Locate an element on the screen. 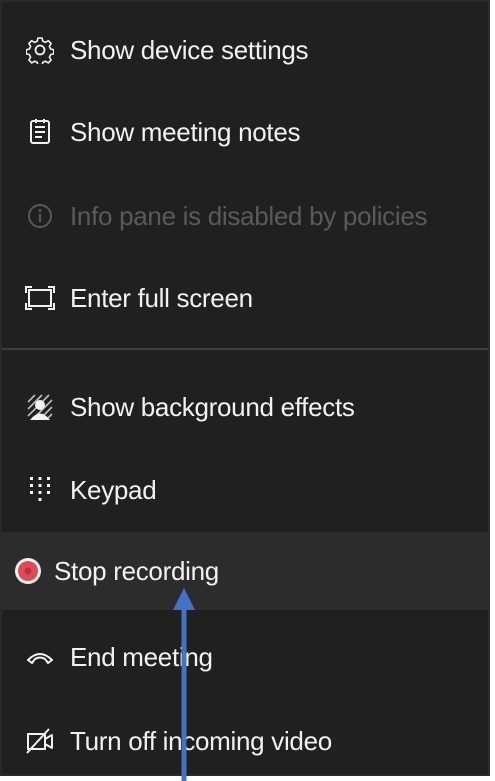 The height and width of the screenshot is (781, 495). menu-item-label: Keypad is located at coordinates (113, 489).